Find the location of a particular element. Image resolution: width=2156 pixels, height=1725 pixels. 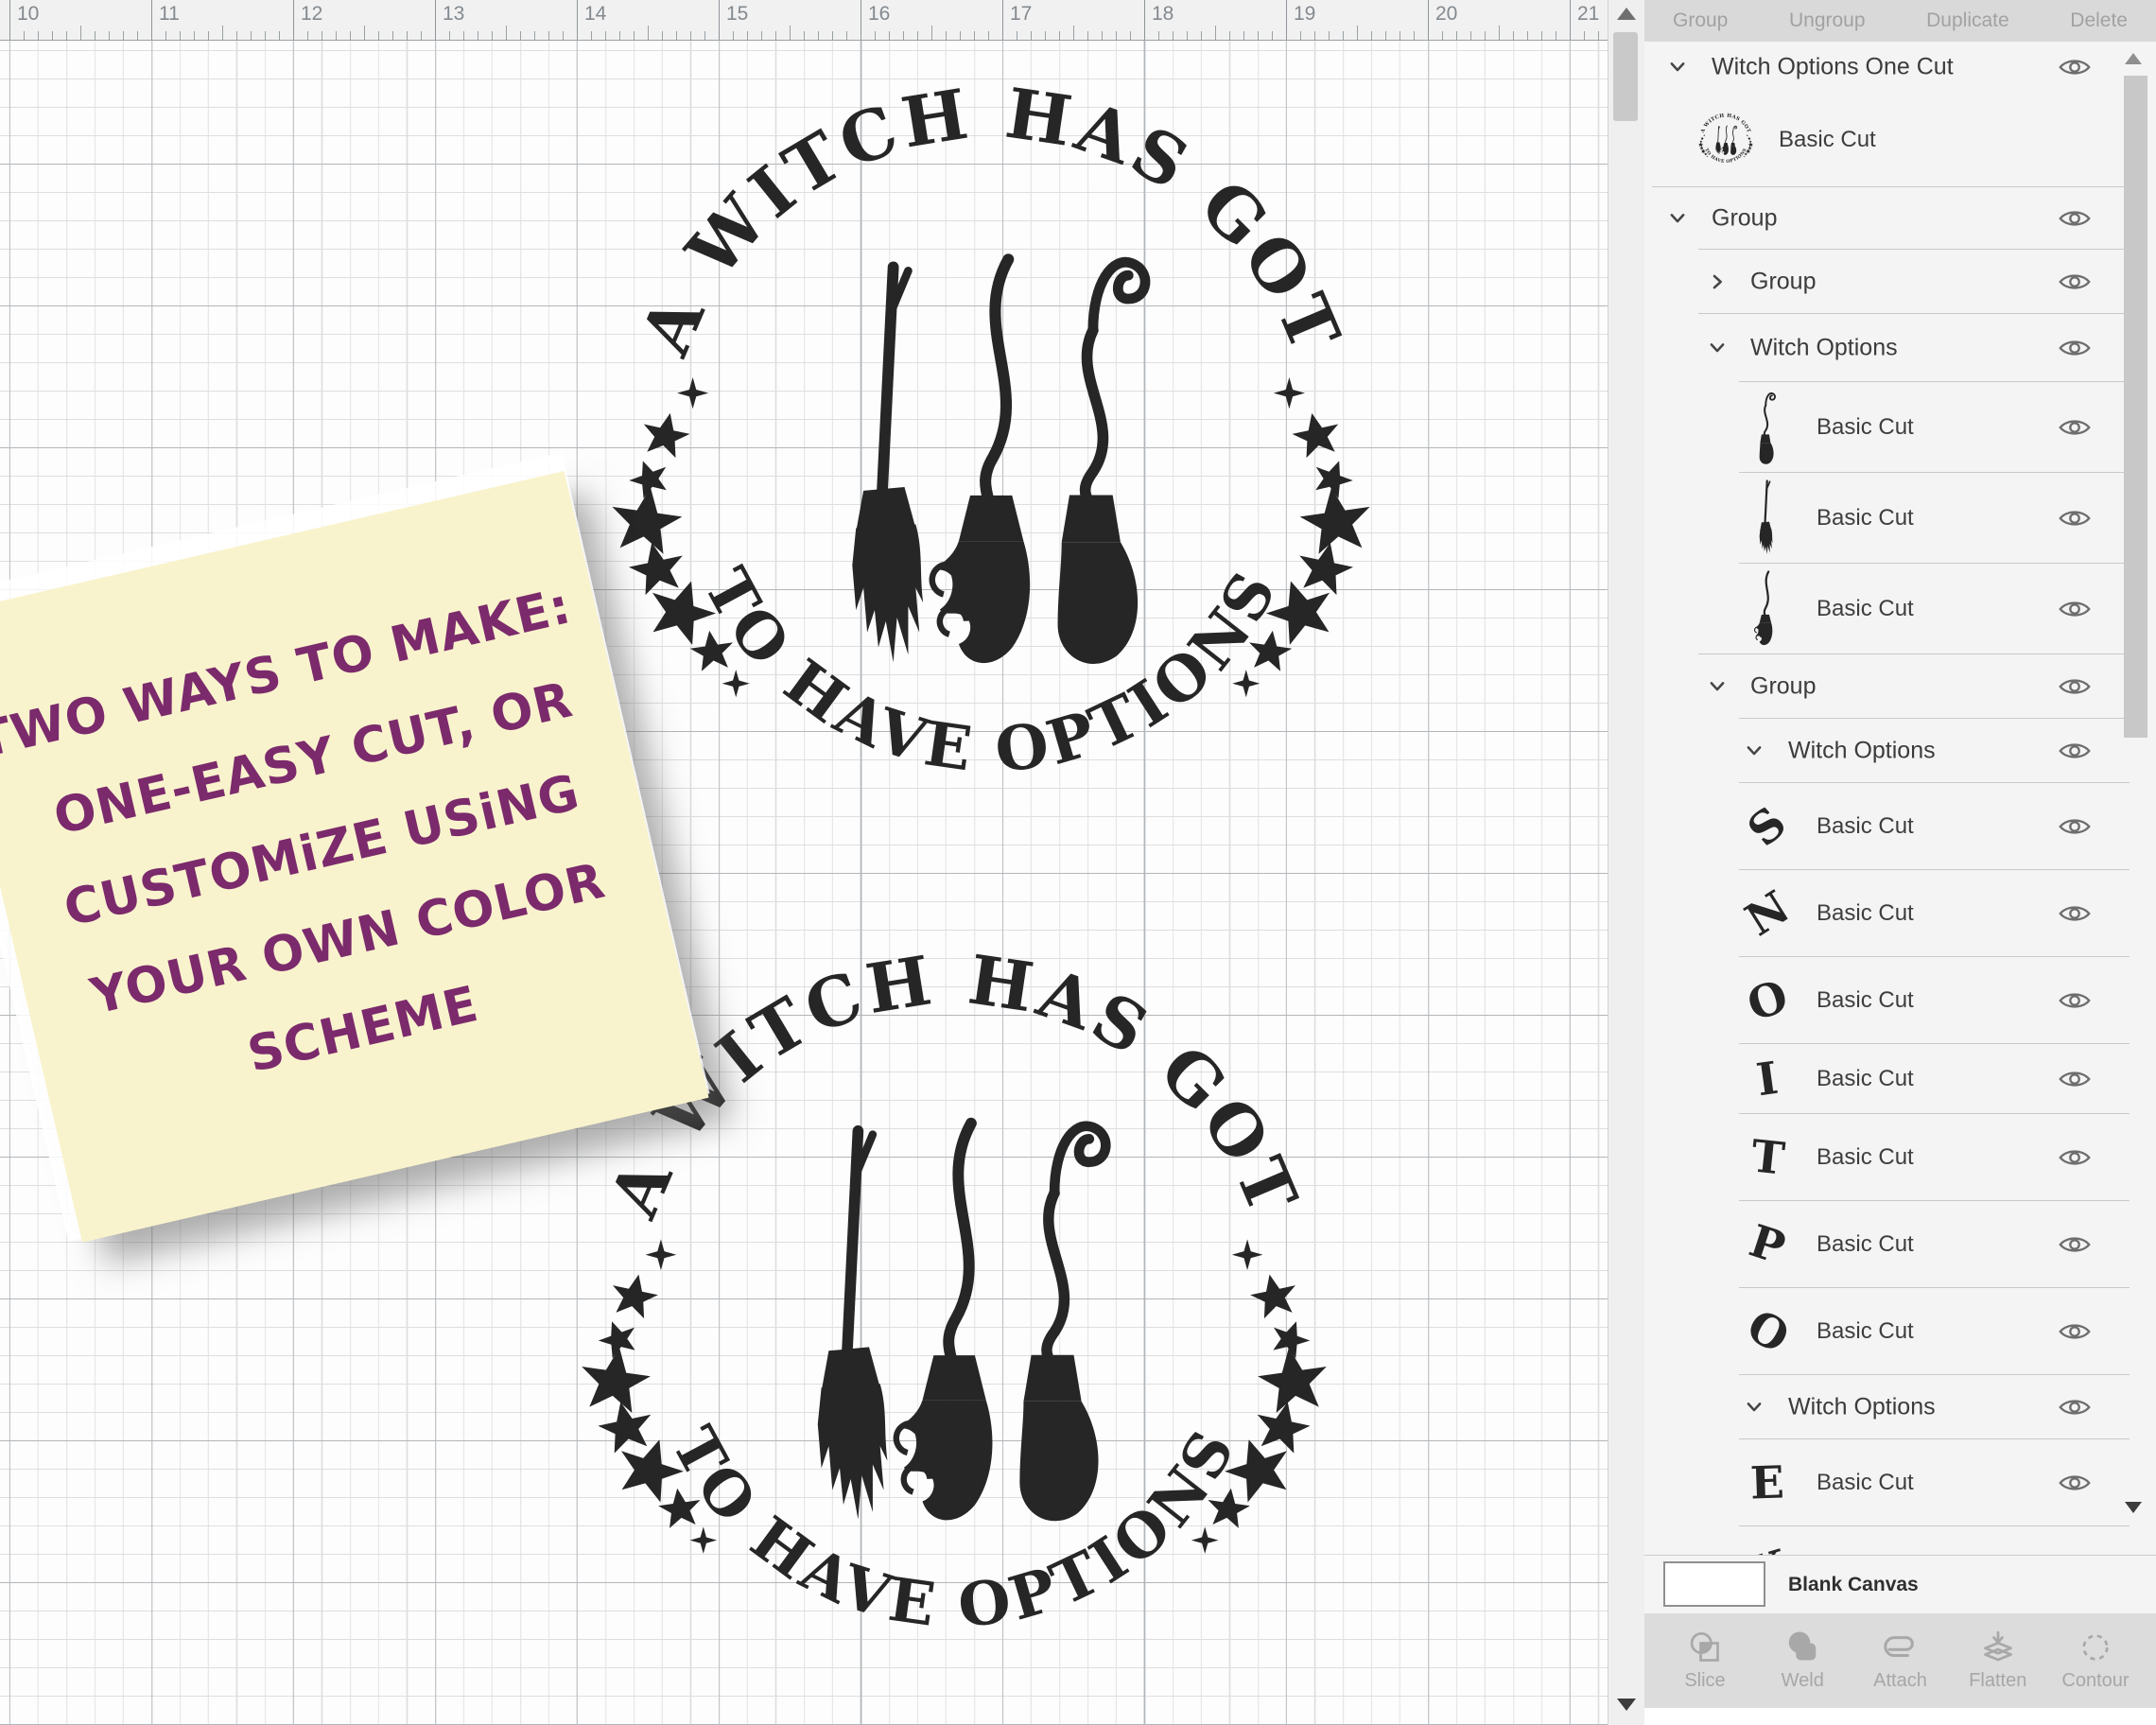

flatten-button: Flatten is located at coordinates (1998, 1660).